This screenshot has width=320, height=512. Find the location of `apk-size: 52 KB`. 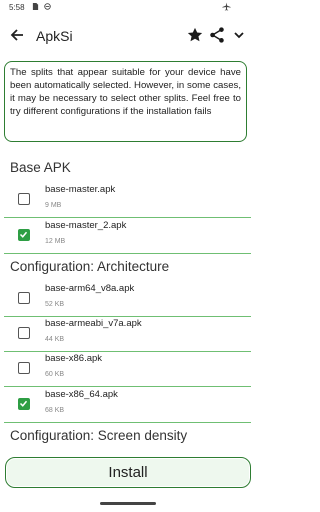

apk-size: 52 KB is located at coordinates (55, 304).